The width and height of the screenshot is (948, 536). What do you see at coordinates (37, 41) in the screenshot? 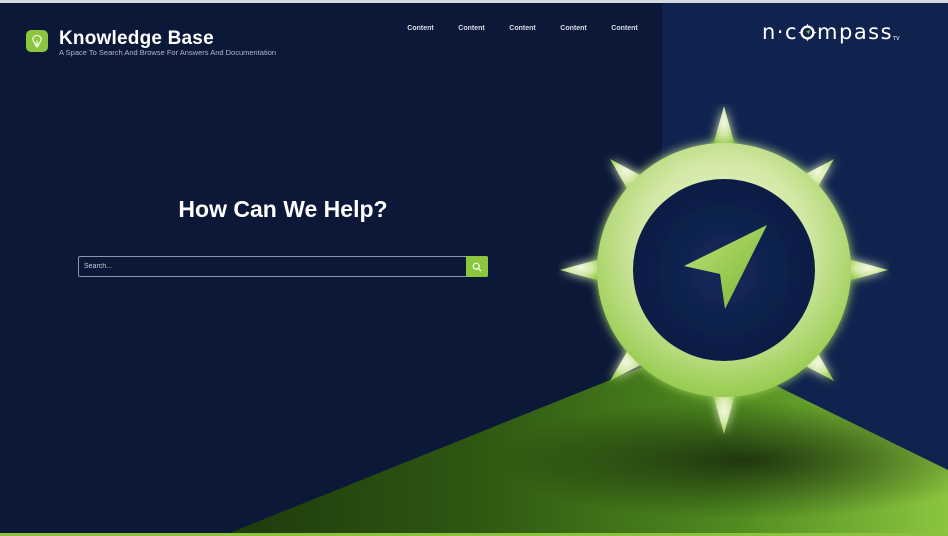
I see `lightbulb-icon` at bounding box center [37, 41].